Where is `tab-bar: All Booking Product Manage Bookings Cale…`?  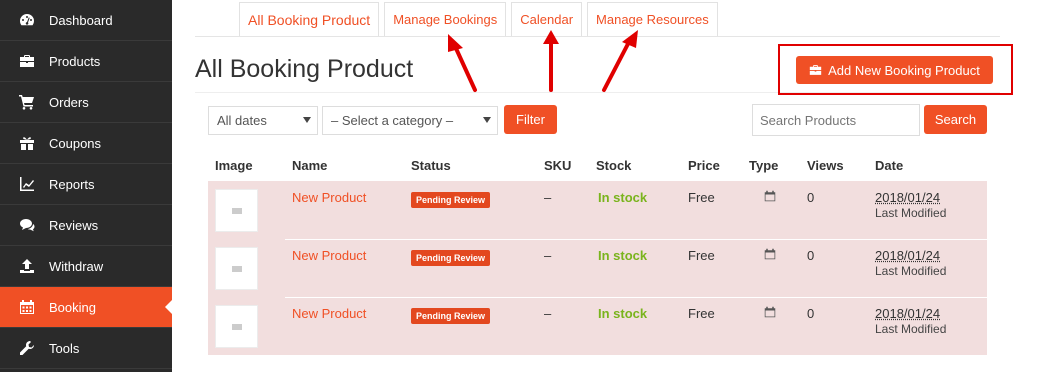 tab-bar: All Booking Product Manage Bookings Cale… is located at coordinates (481, 19).